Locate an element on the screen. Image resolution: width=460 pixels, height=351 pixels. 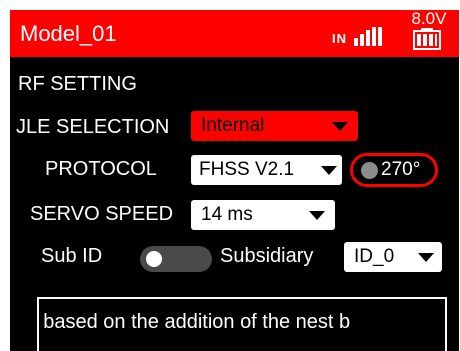
protocol-dropdown: FHSS V2.1 is located at coordinates (266, 170).